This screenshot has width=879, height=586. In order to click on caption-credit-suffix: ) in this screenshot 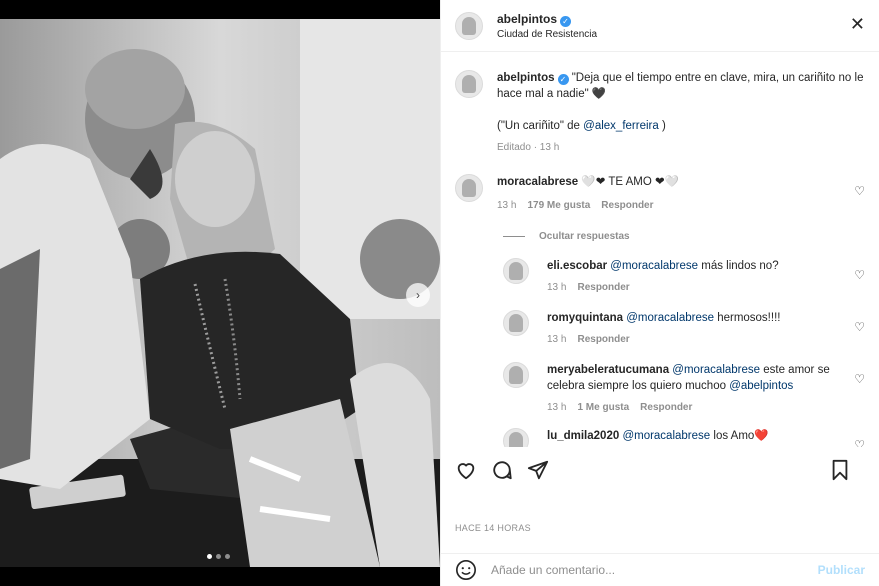, I will do `click(662, 126)`.